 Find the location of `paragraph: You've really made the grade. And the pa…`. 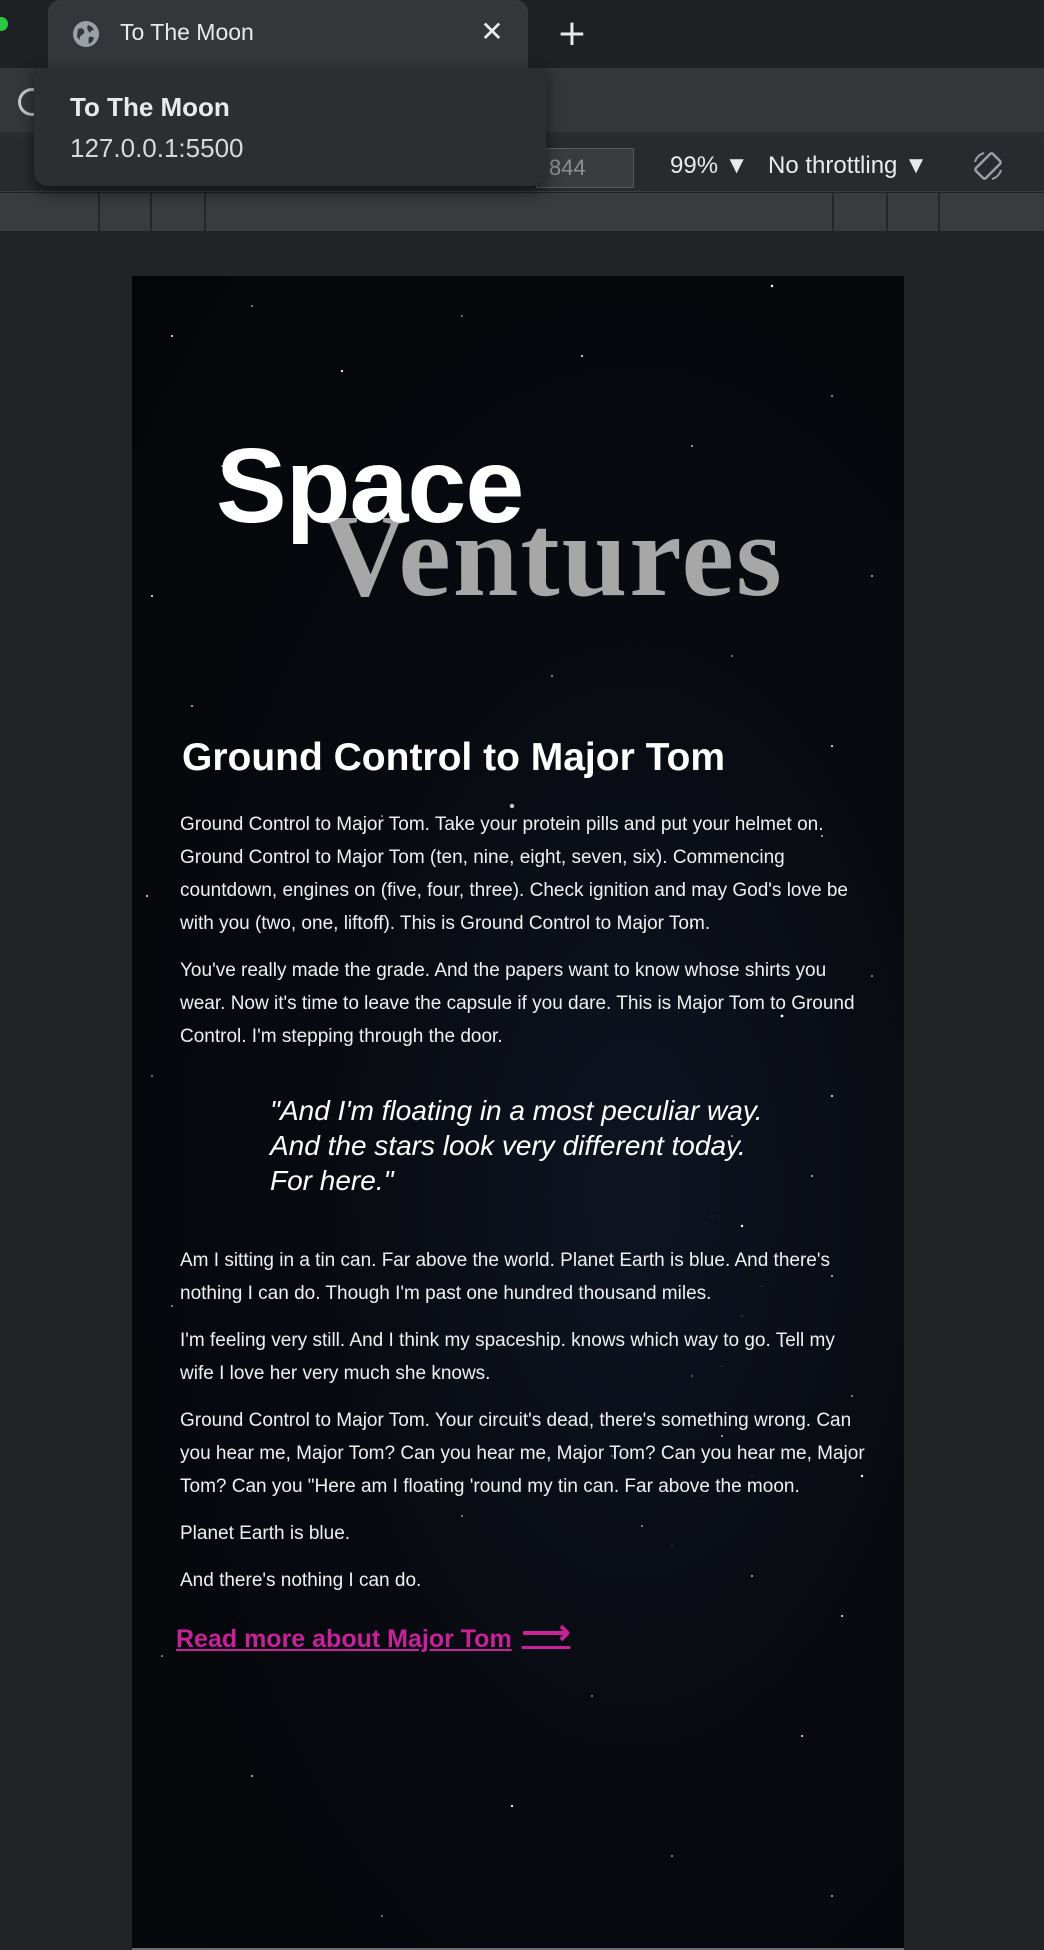

paragraph: You've really made the grade. And the pa… is located at coordinates (517, 1003).